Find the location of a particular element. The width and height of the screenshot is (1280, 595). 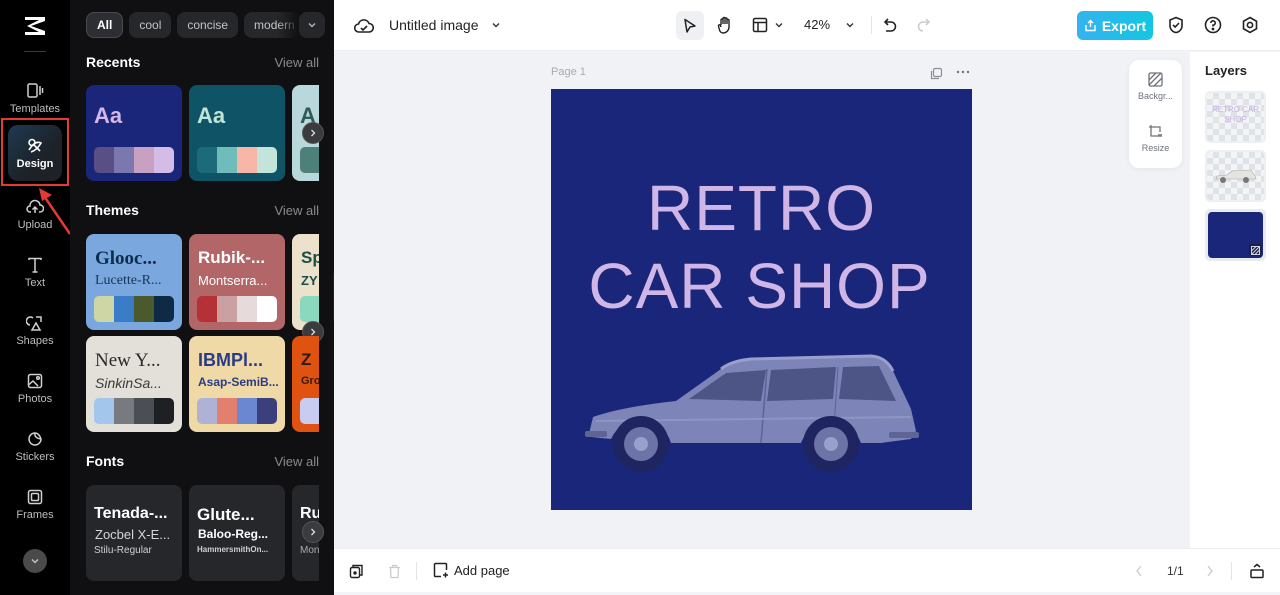

chip-all: All is located at coordinates (105, 25).